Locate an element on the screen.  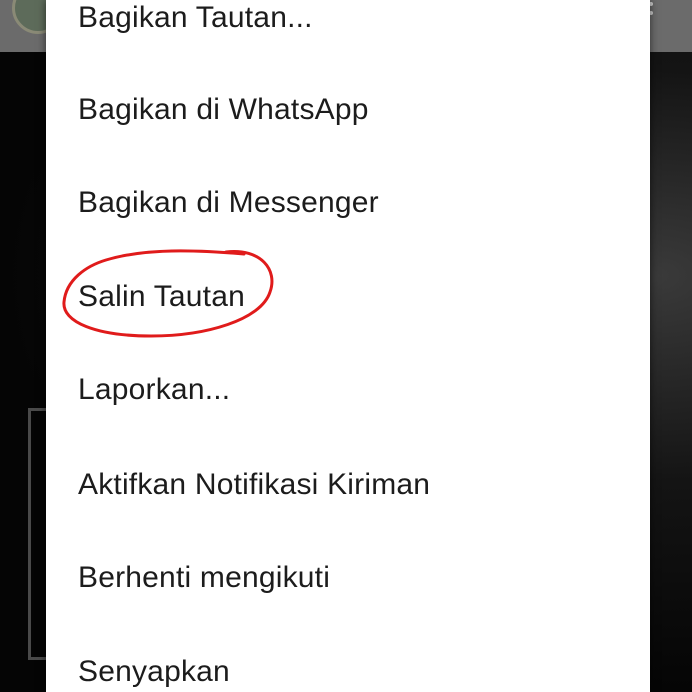
menu-item-share-whatsapp: Bagikan di WhatsApp is located at coordinates (348, 110).